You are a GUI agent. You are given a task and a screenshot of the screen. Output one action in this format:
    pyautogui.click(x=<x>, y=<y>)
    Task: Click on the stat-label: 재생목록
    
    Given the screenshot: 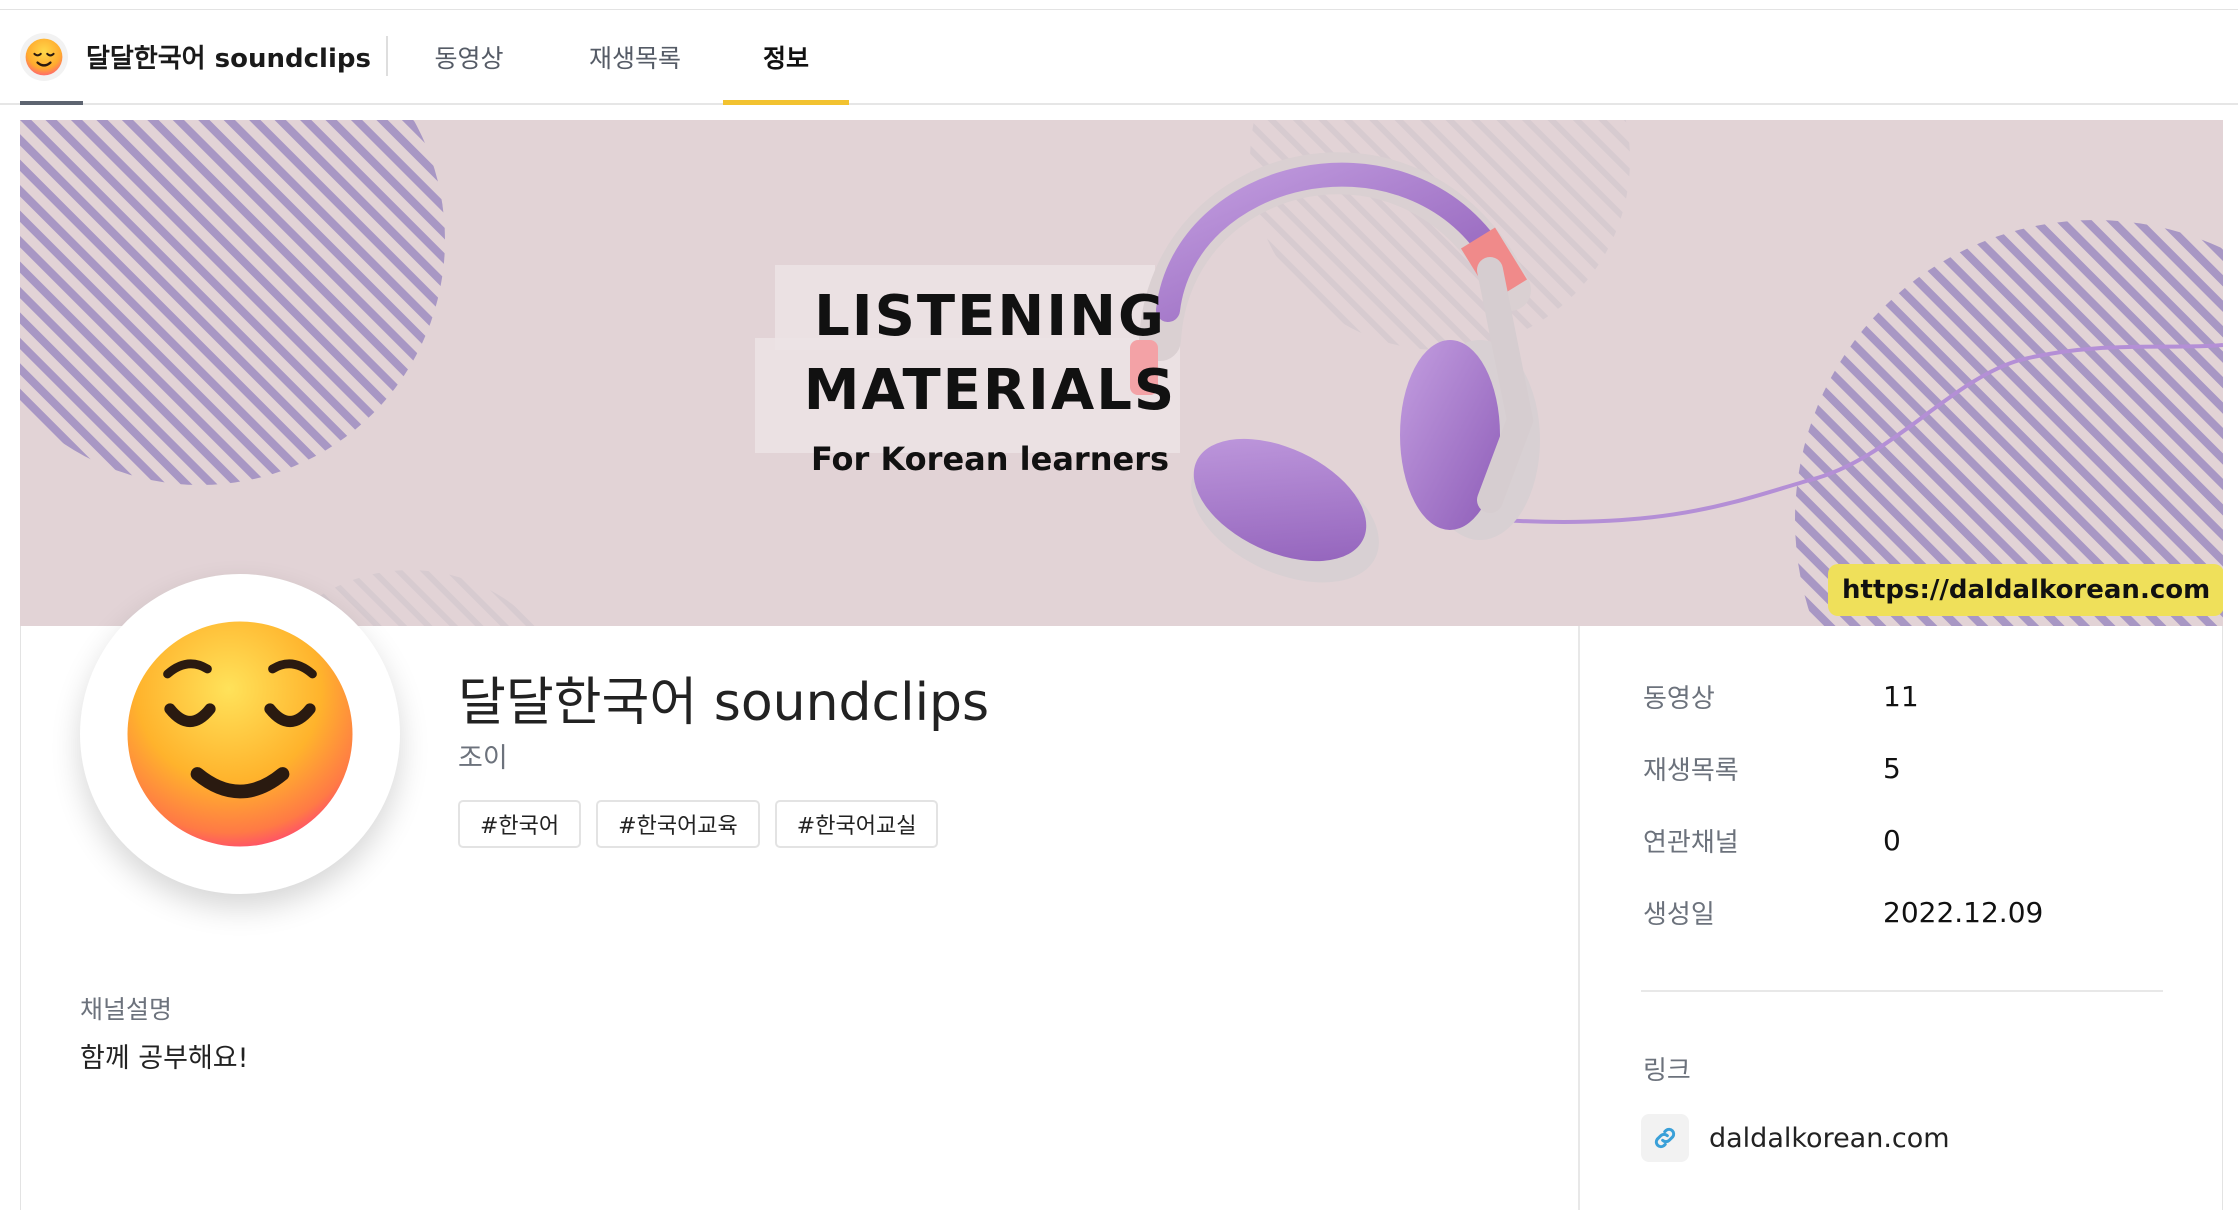 What is the action you would take?
    pyautogui.click(x=1691, y=770)
    